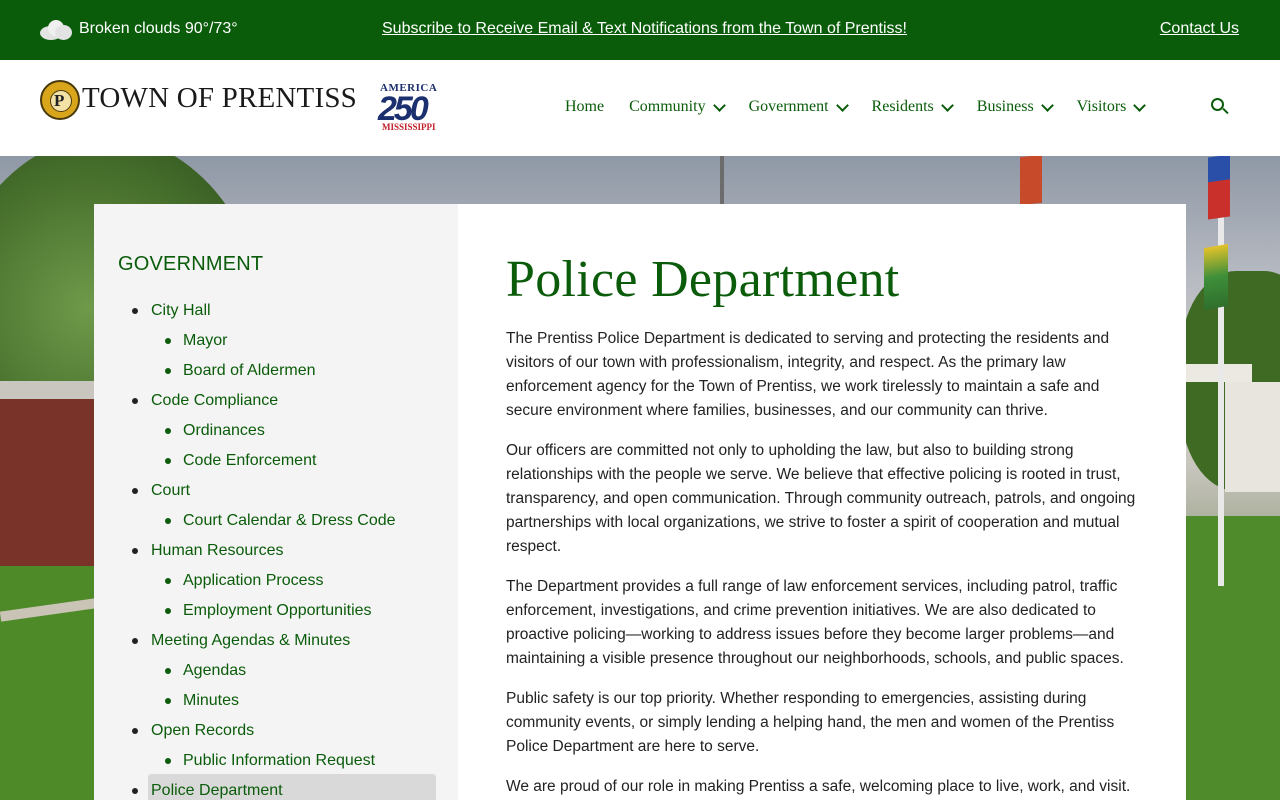 This screenshot has width=1280, height=800. What do you see at coordinates (1005, 106) in the screenshot?
I see `nav-business-label: Business` at bounding box center [1005, 106].